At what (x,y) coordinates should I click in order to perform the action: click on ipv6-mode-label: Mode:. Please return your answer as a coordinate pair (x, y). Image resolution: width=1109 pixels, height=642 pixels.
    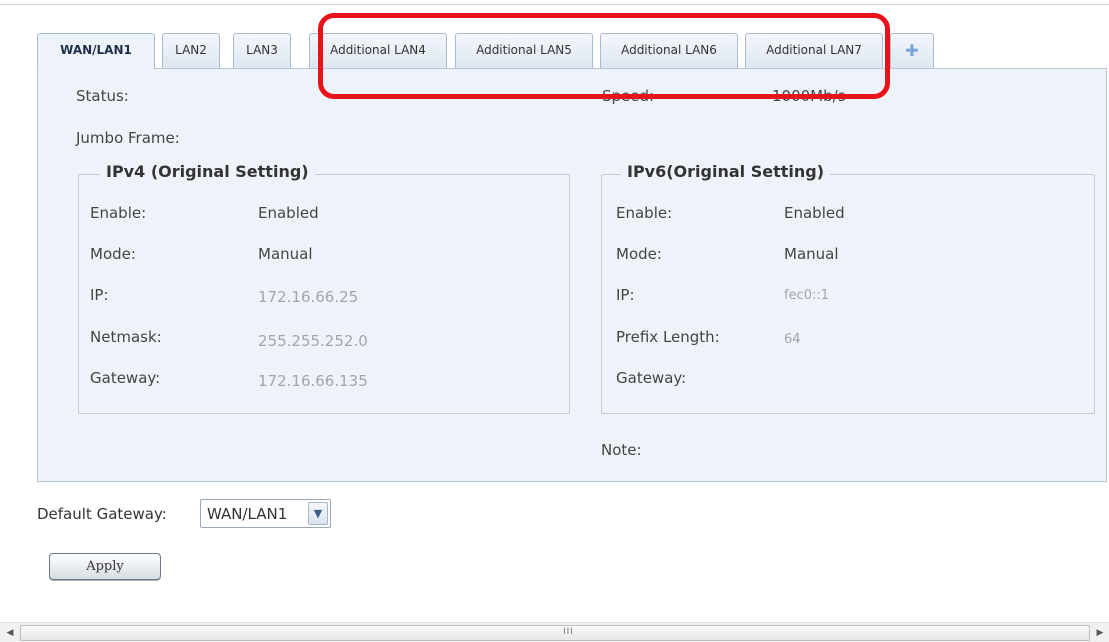
    Looking at the image, I should click on (639, 254).